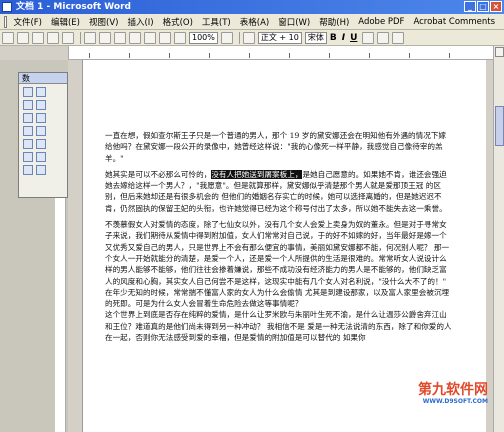 The height and width of the screenshot is (432, 504). I want to click on watermark-url: WWW.D9SOFT.COM, so click(455, 401).